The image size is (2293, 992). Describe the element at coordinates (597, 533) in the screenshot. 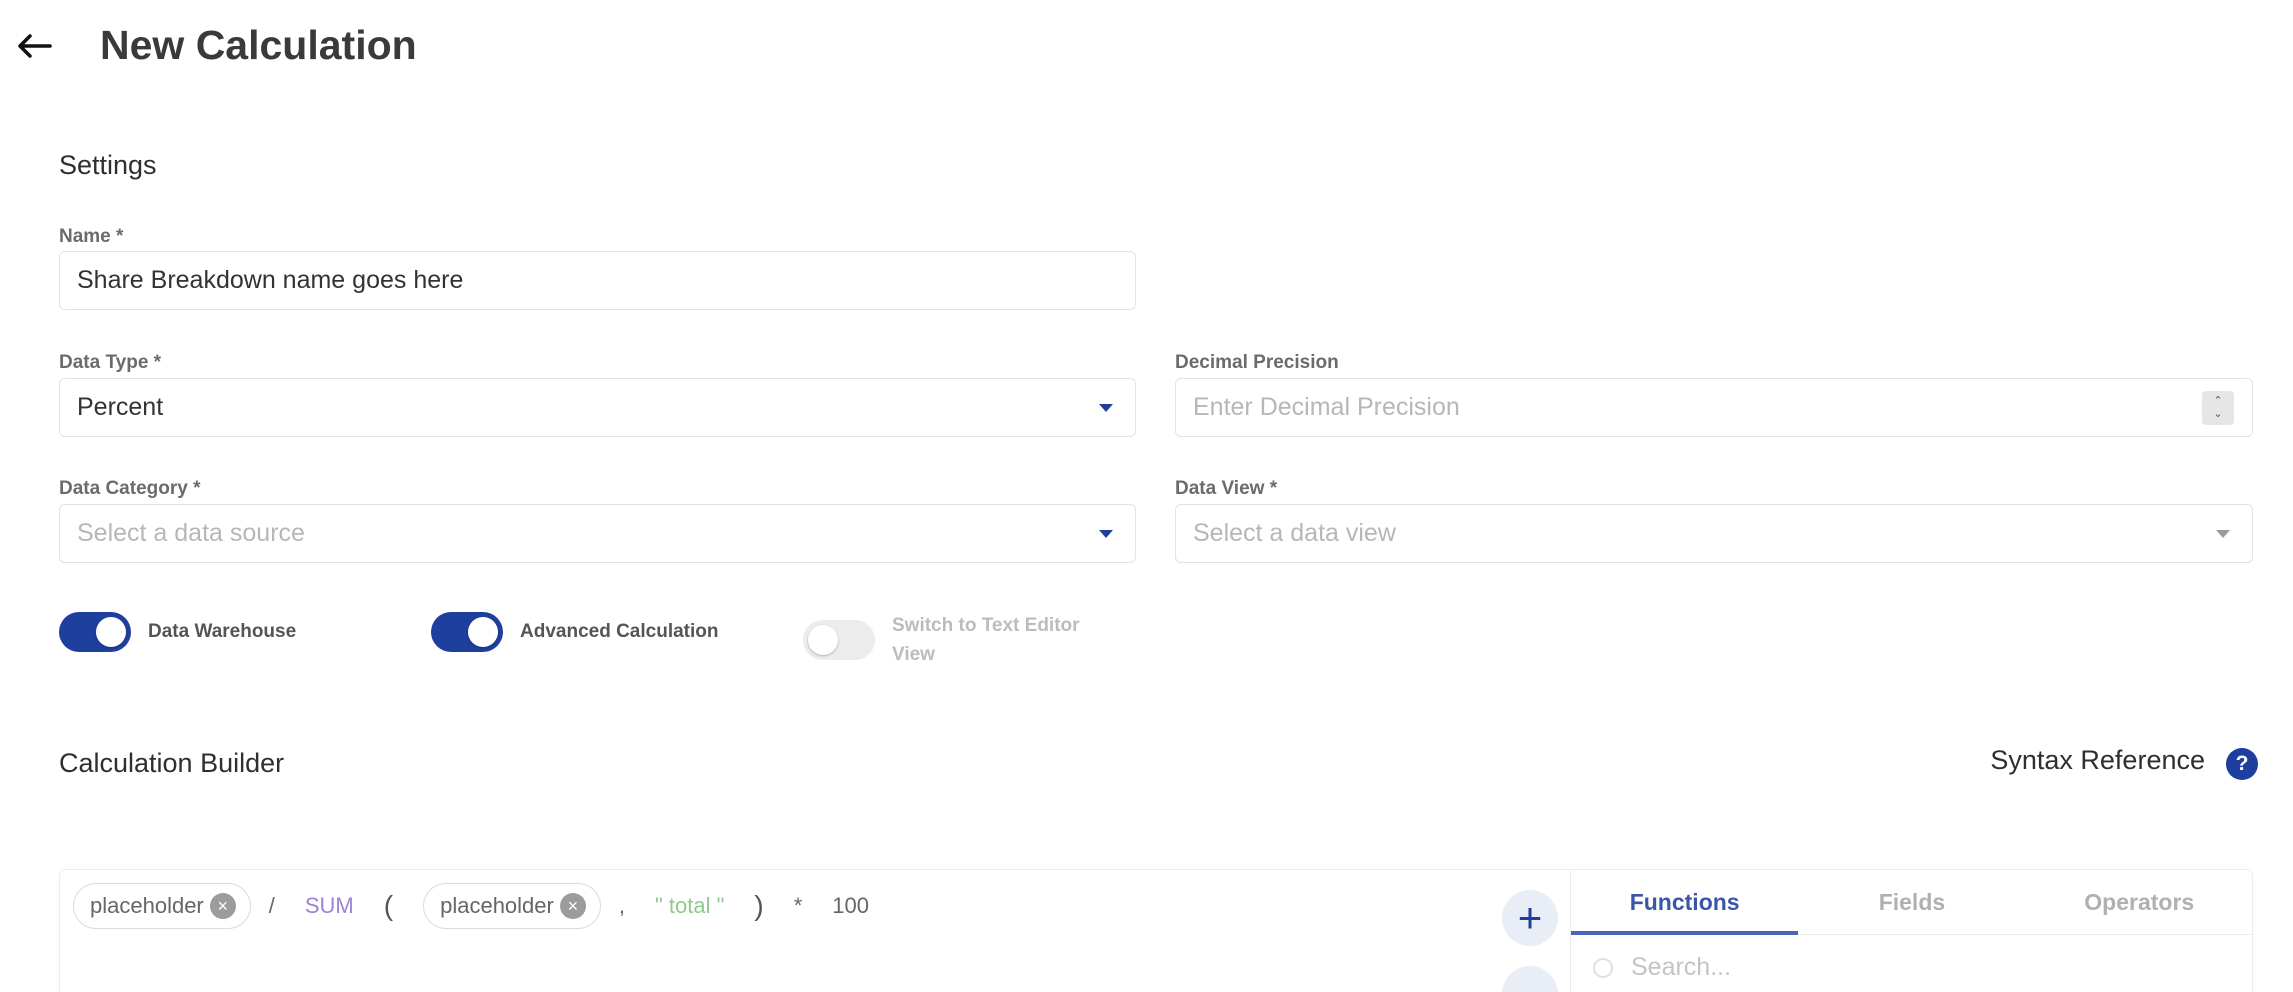

I see `data-category-select: Select a data source` at that location.